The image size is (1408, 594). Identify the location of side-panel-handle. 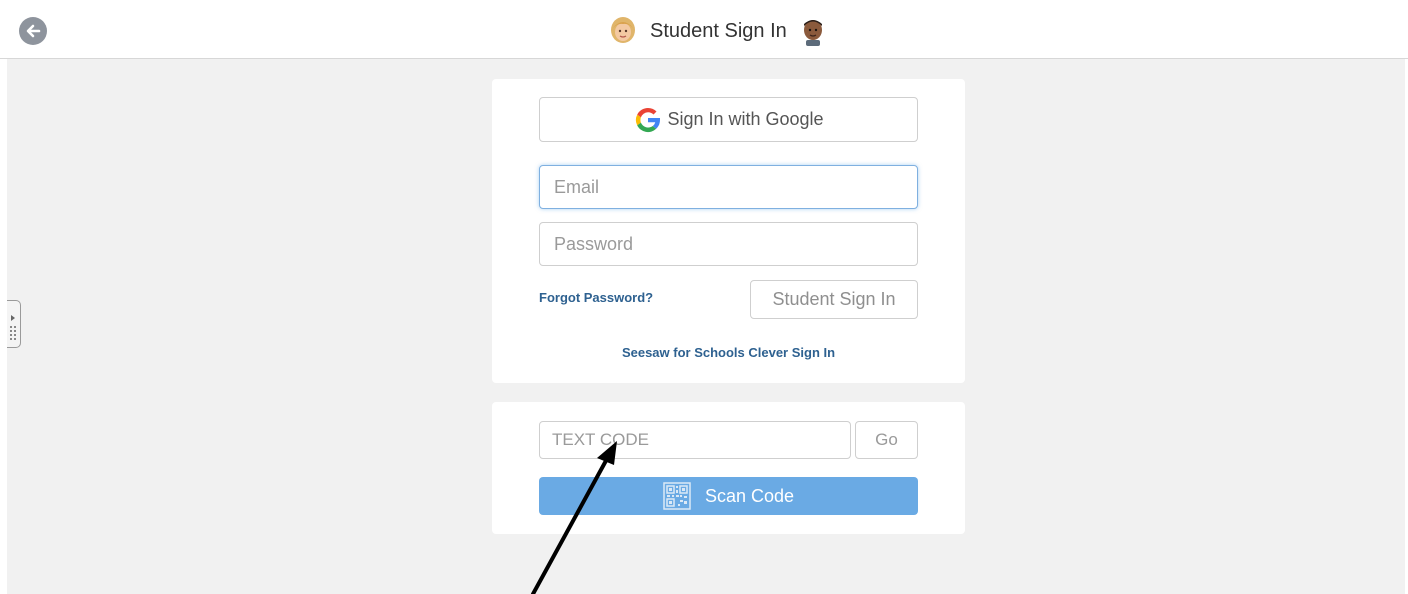
(14, 324).